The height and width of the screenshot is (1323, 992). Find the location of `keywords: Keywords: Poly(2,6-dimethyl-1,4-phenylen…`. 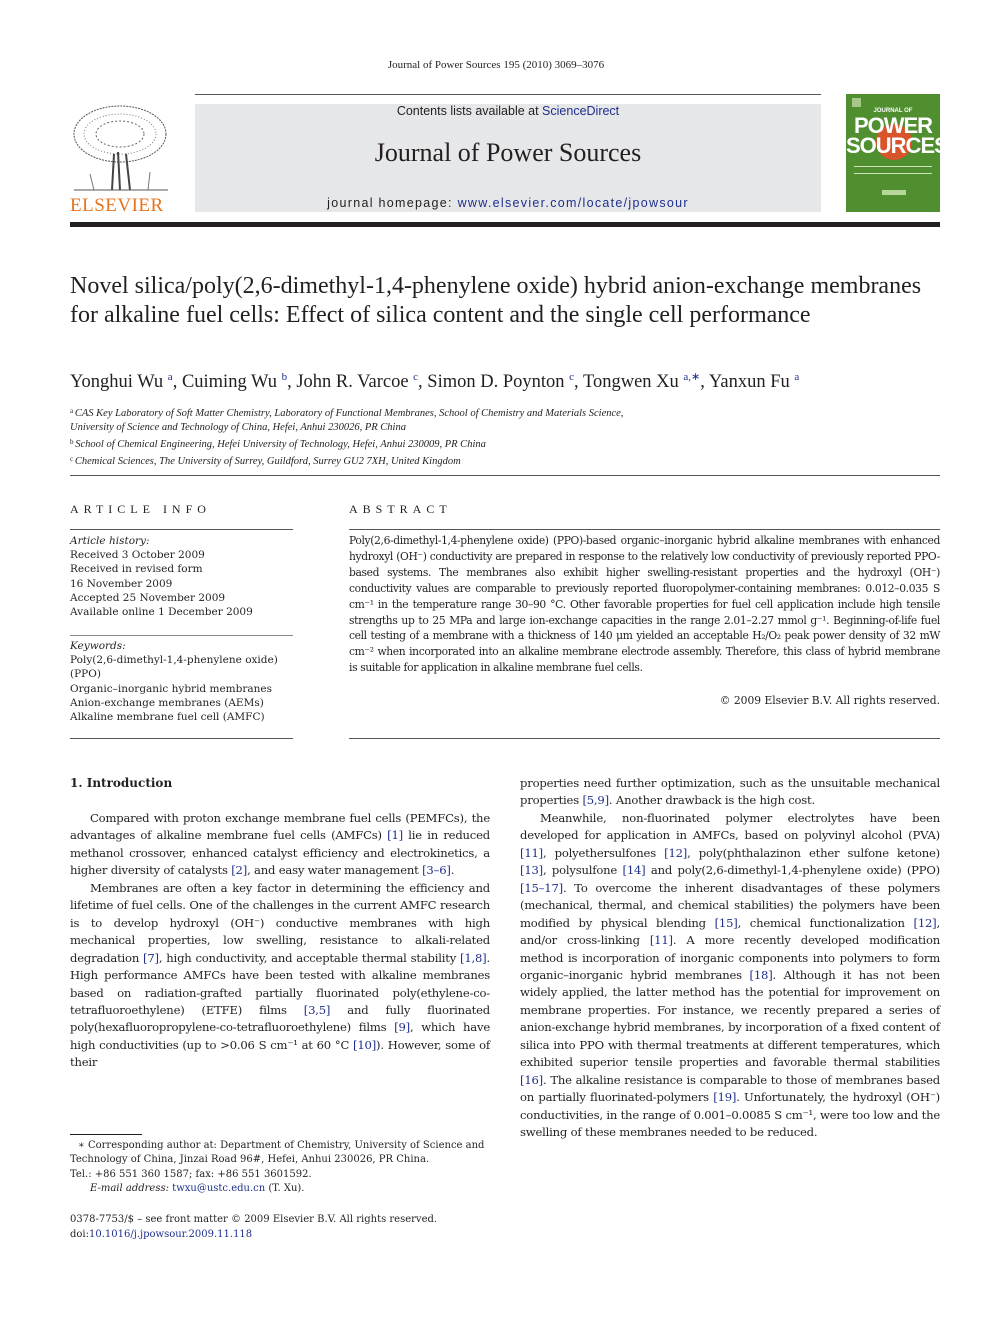

keywords: Keywords: Poly(2,6-dimethyl-1,4-phenylen… is located at coordinates (185, 681).